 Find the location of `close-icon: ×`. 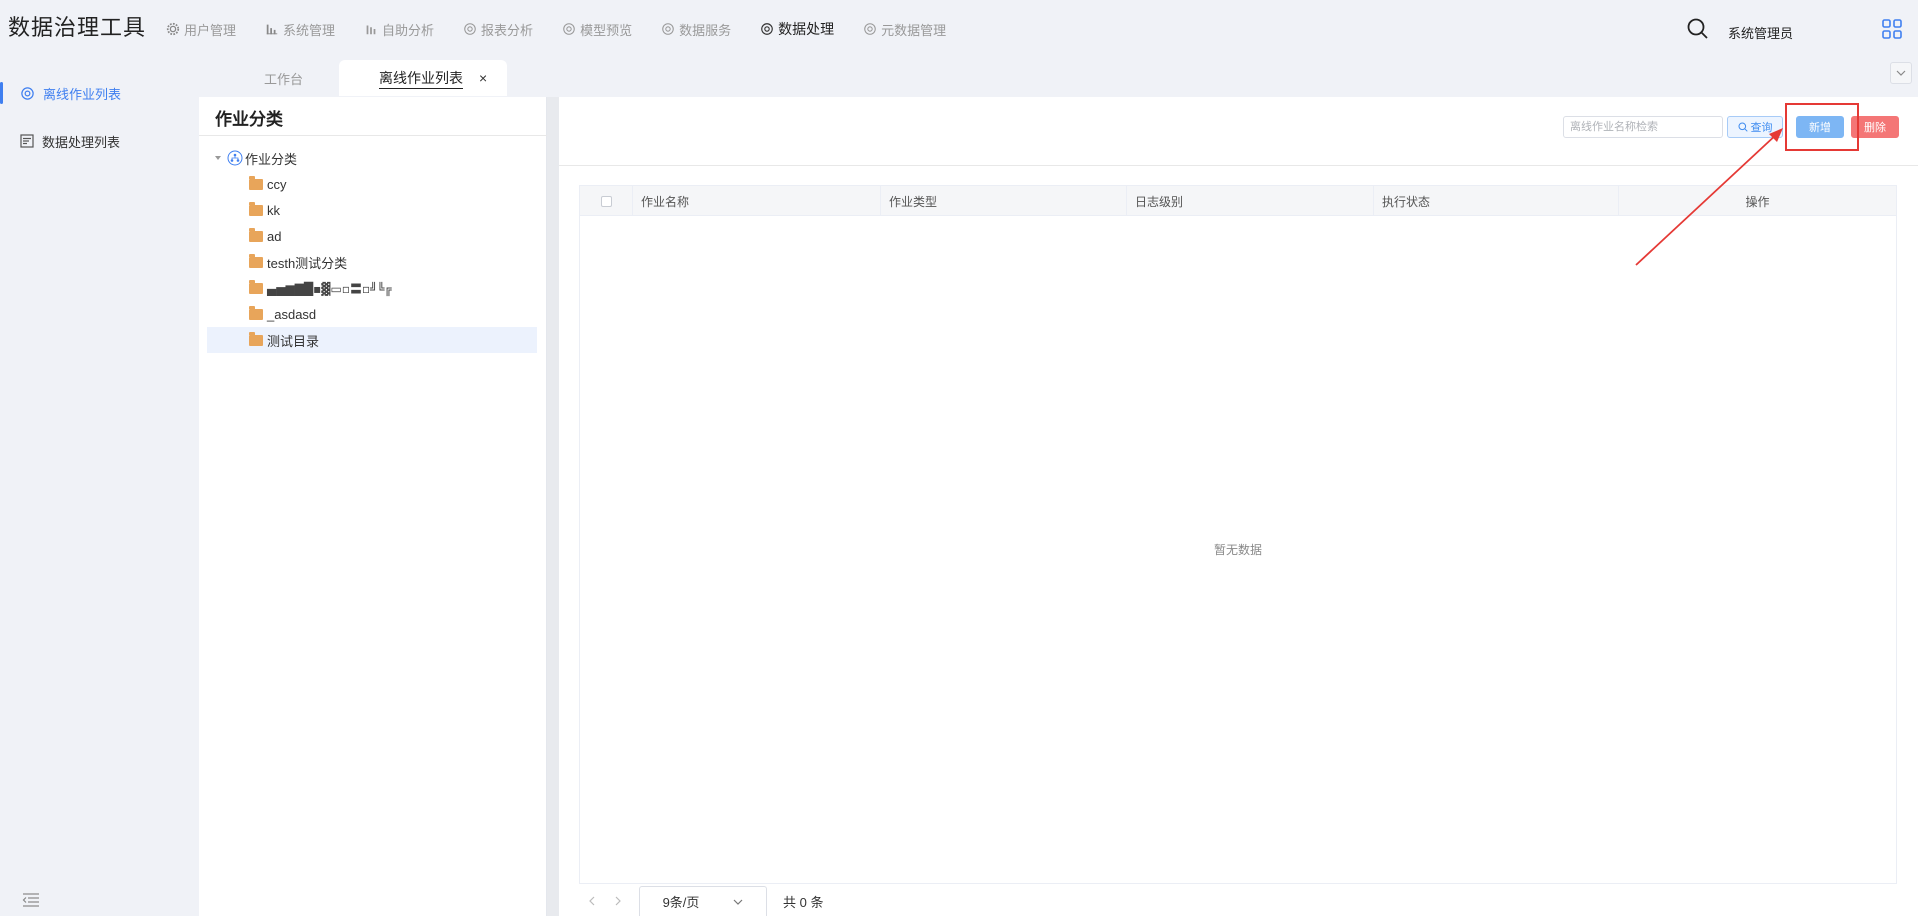

close-icon: × is located at coordinates (483, 78).